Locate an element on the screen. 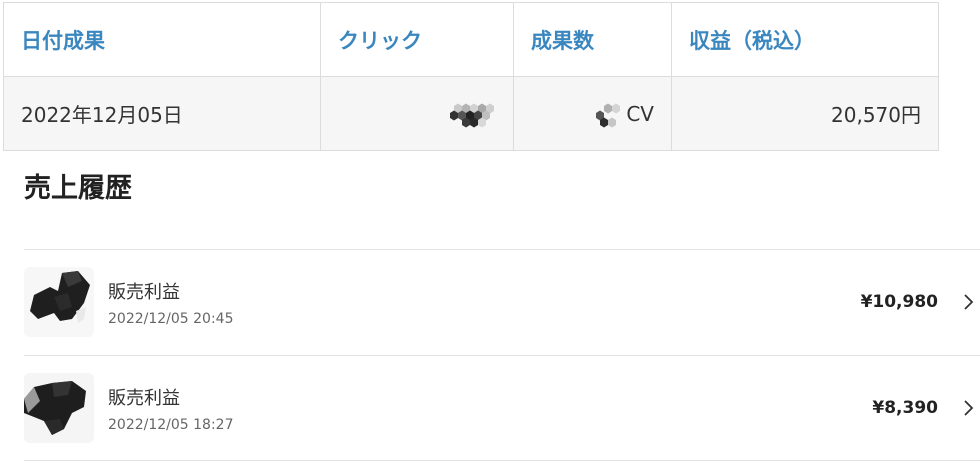  header-conversions: 成果数 is located at coordinates (592, 39).